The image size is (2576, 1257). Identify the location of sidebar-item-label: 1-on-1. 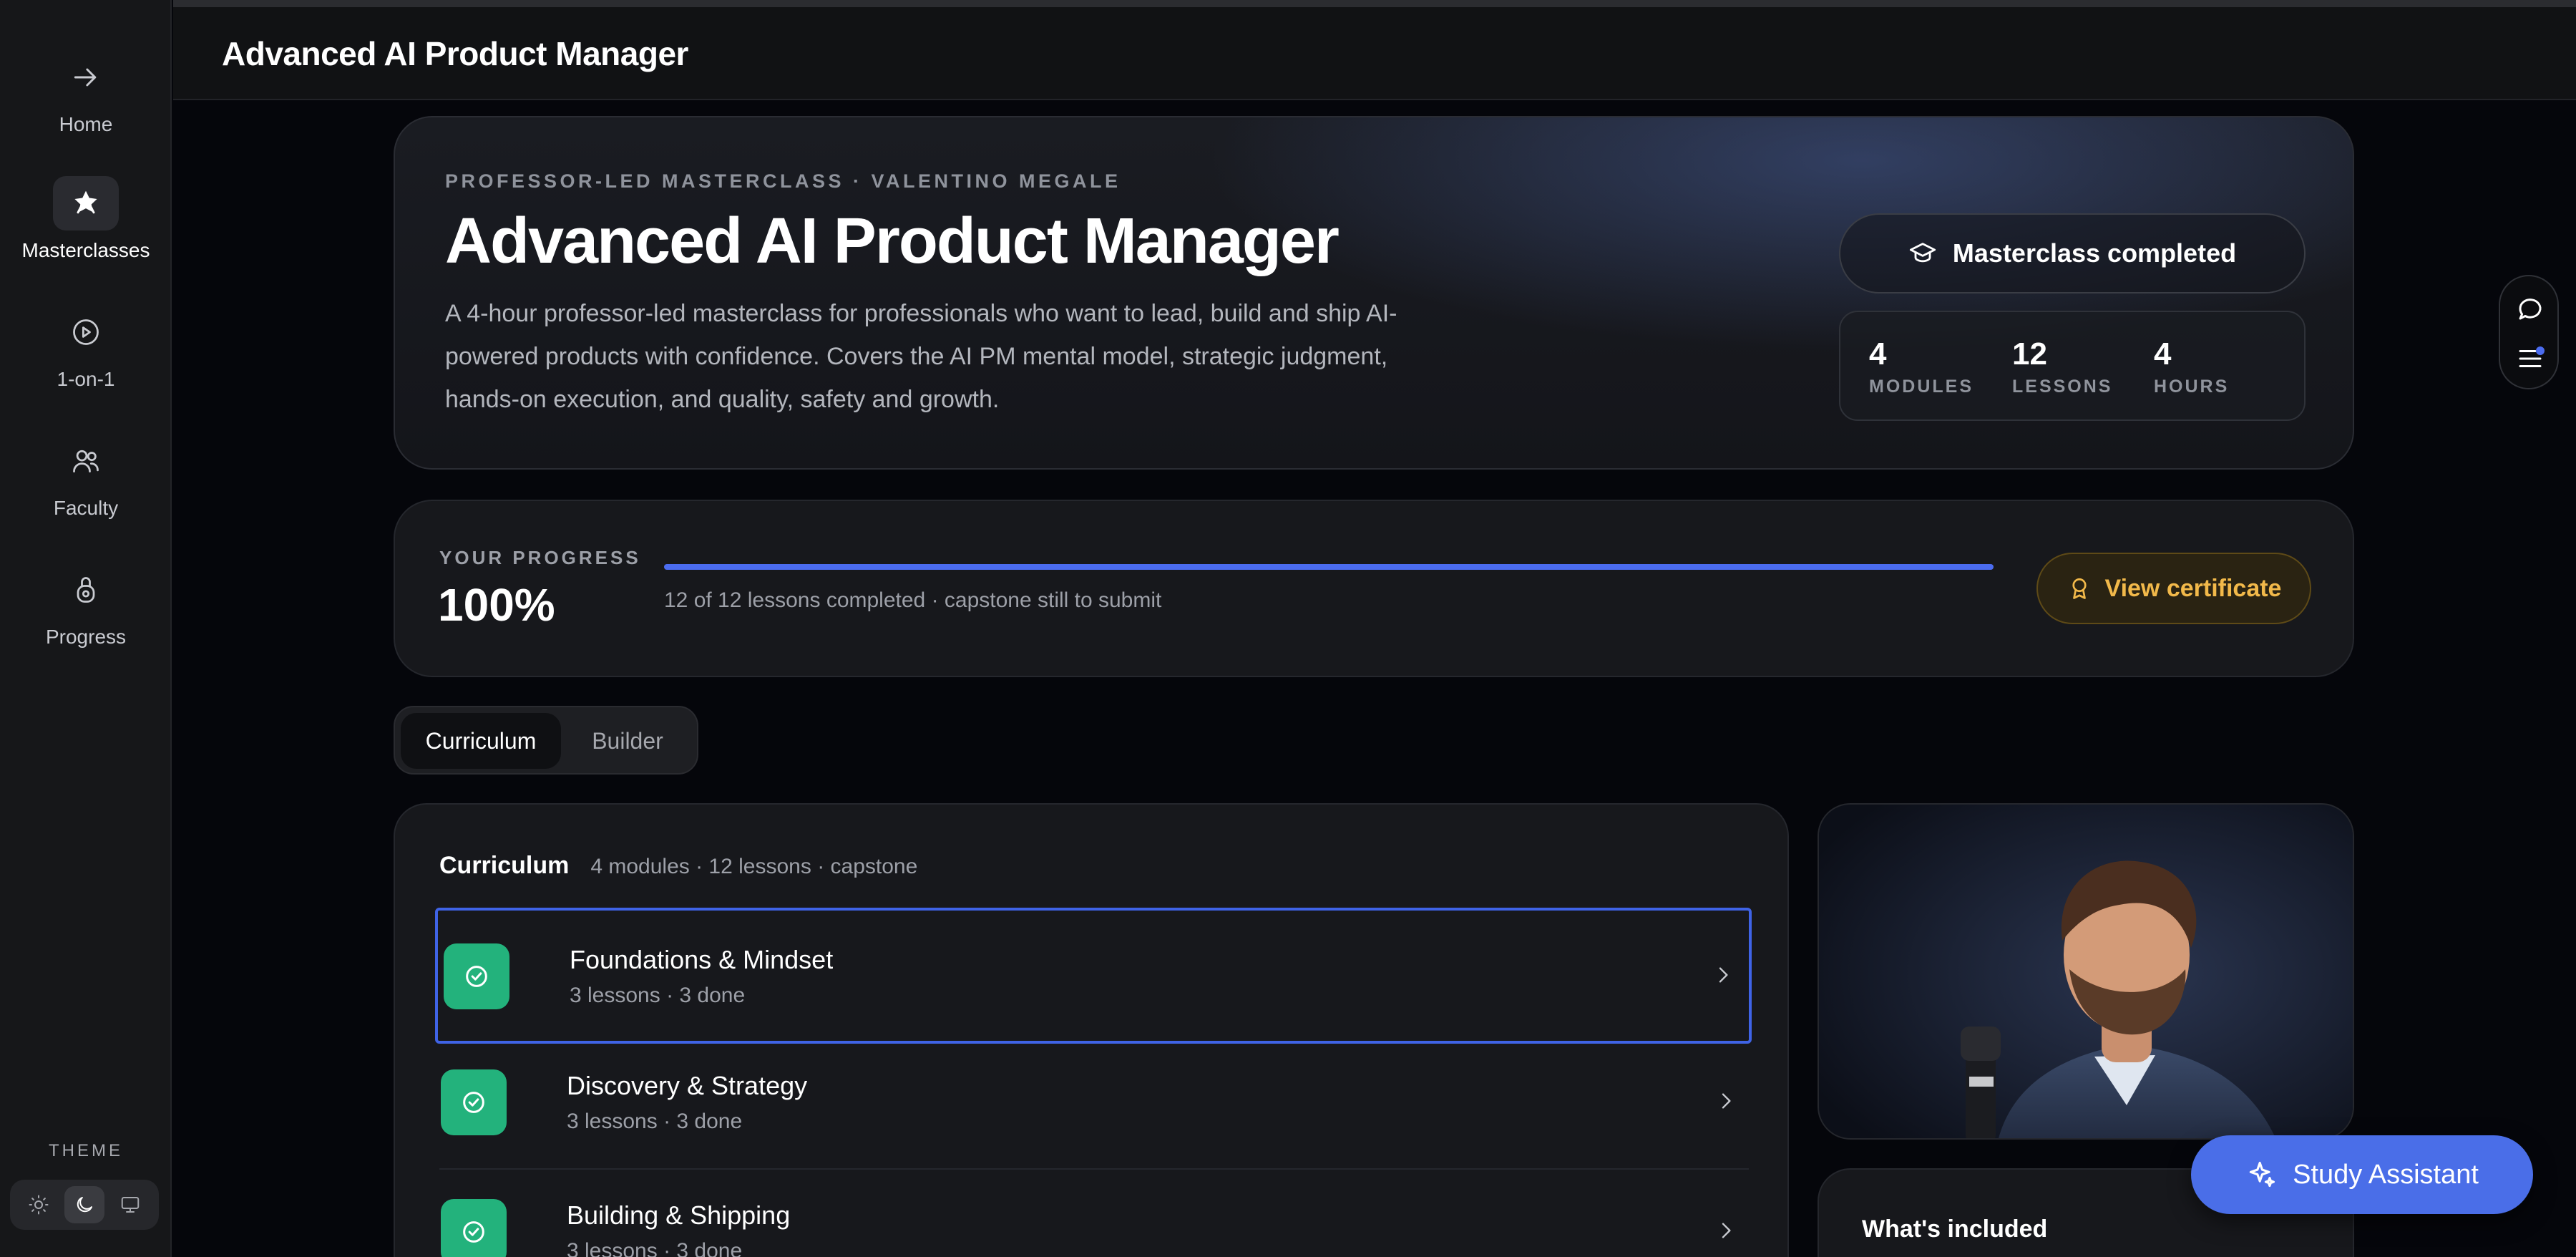
(86, 379).